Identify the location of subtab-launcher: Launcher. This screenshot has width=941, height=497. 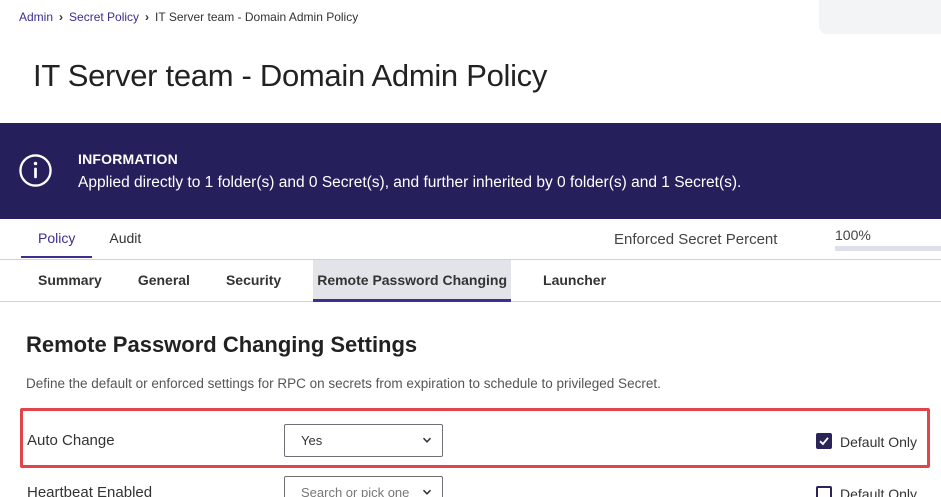
(574, 281).